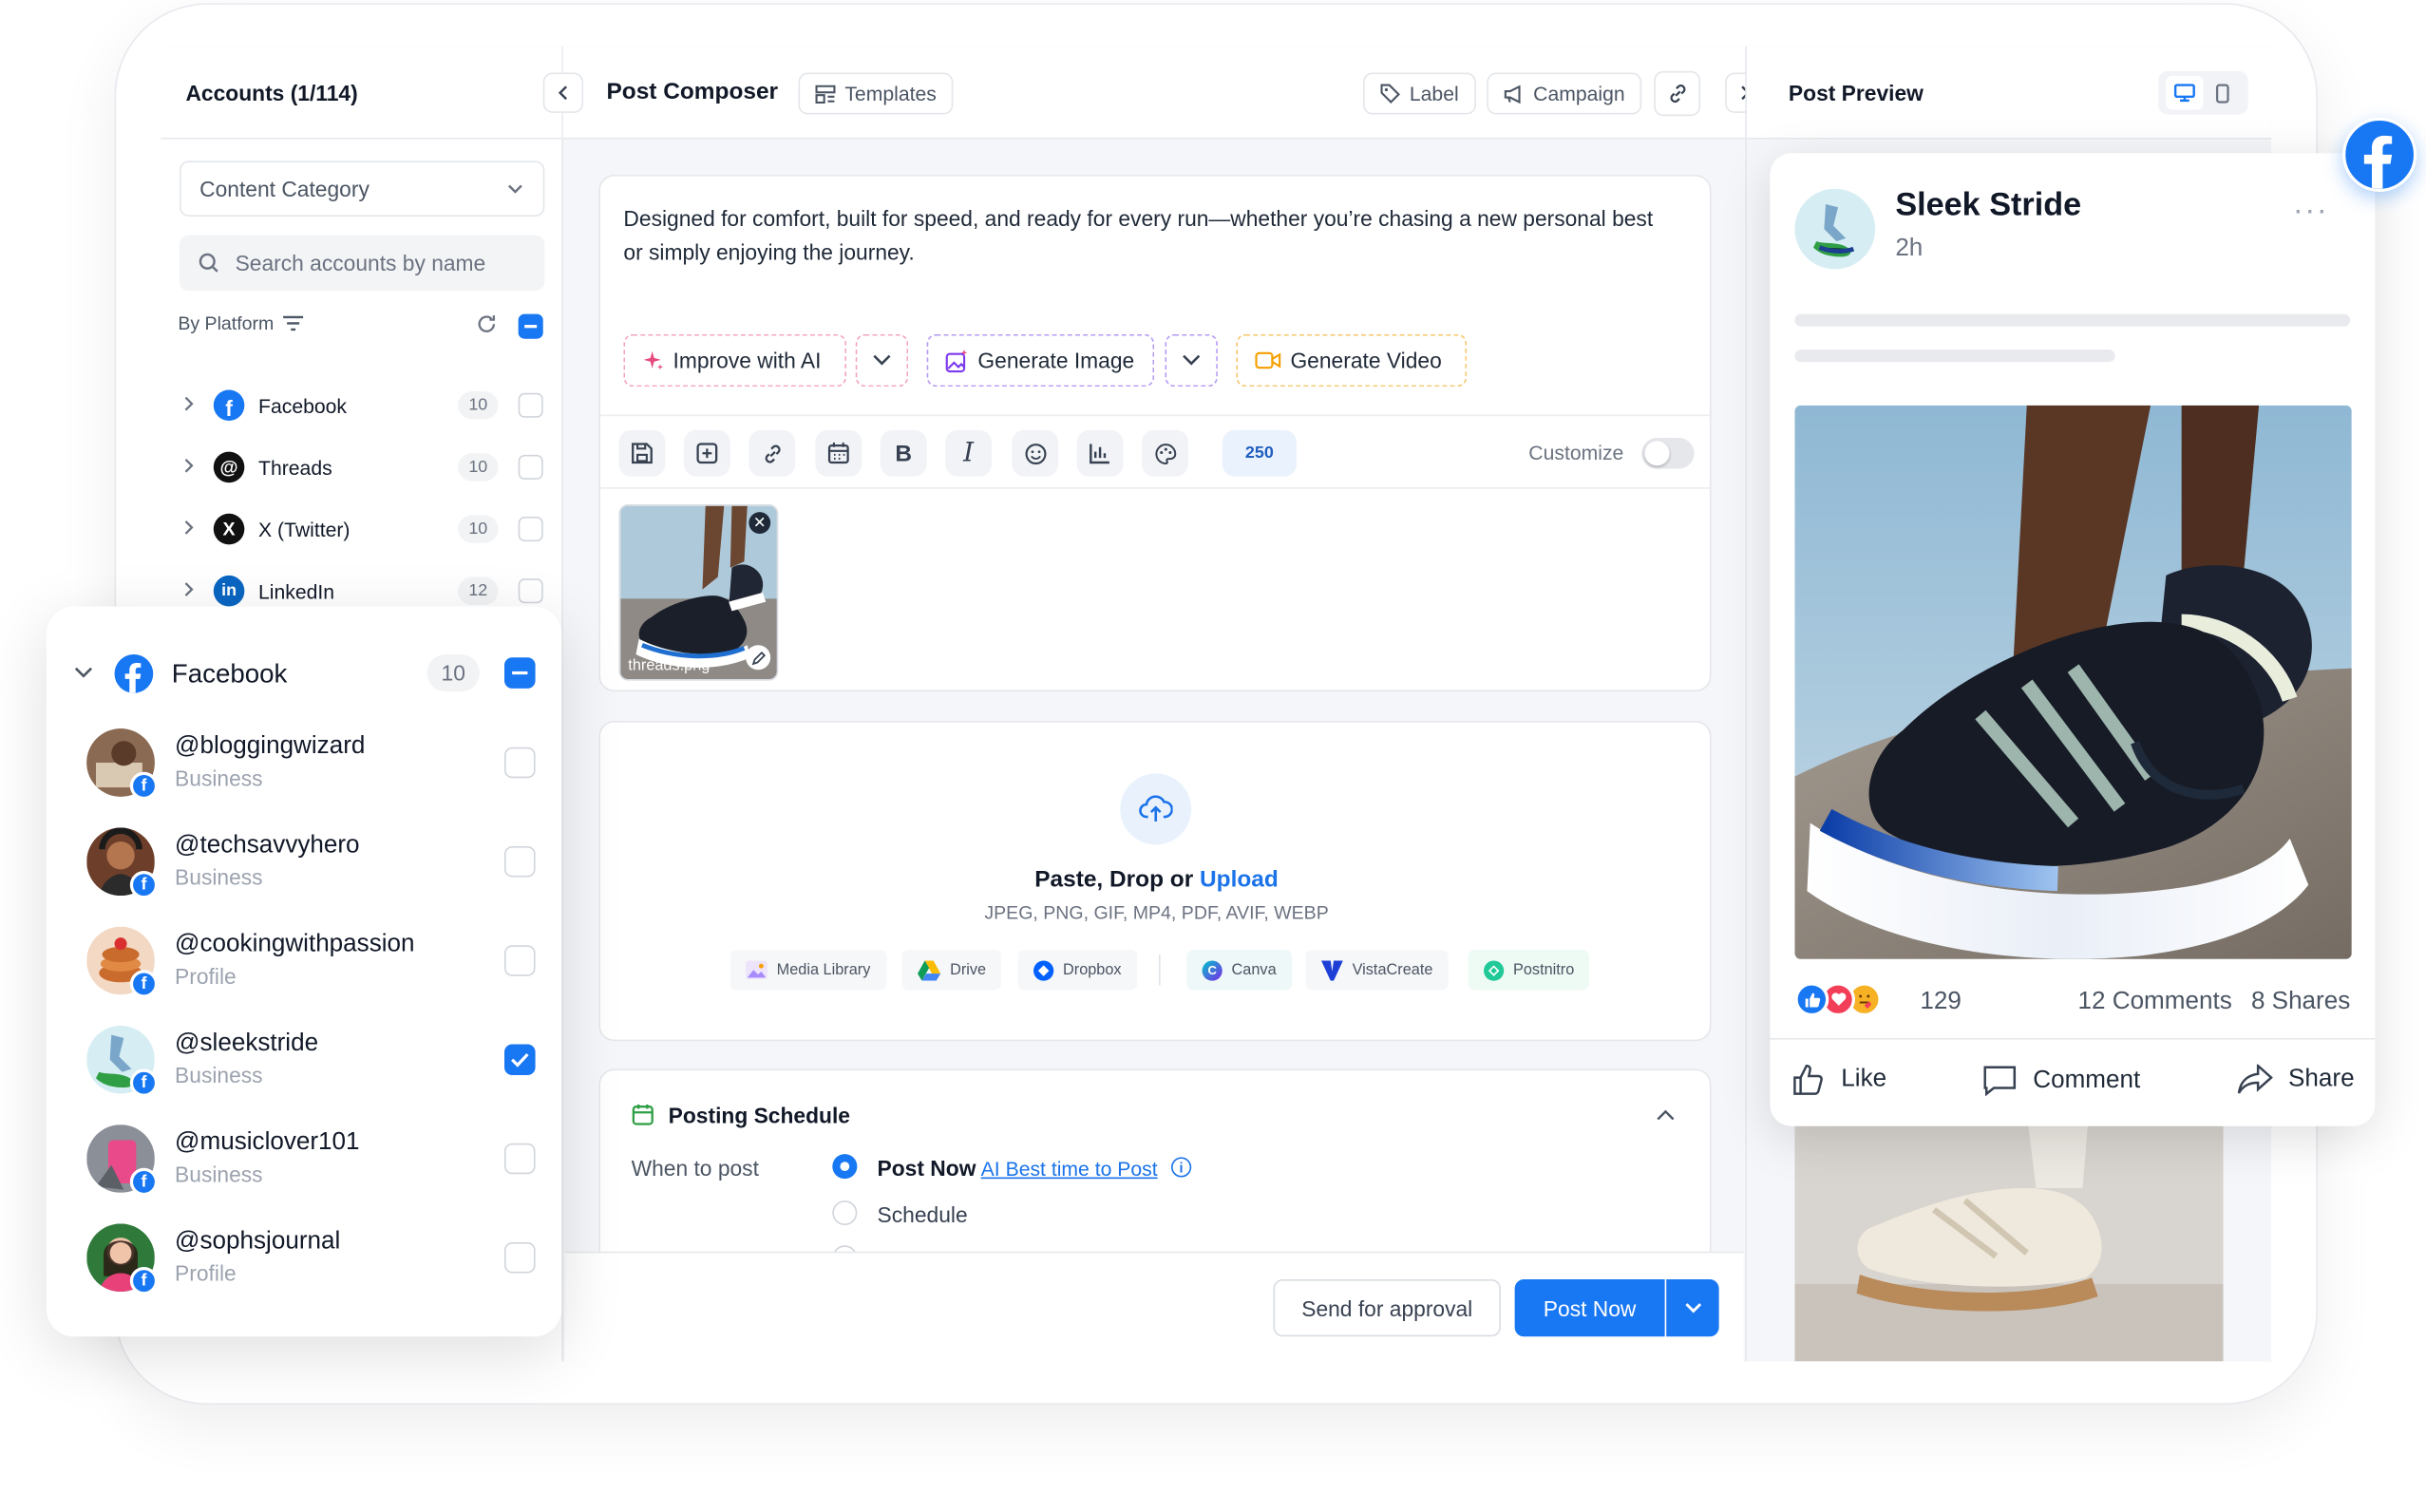 The width and height of the screenshot is (2426, 1512). What do you see at coordinates (2000, 1082) in the screenshot?
I see `comment-icon` at bounding box center [2000, 1082].